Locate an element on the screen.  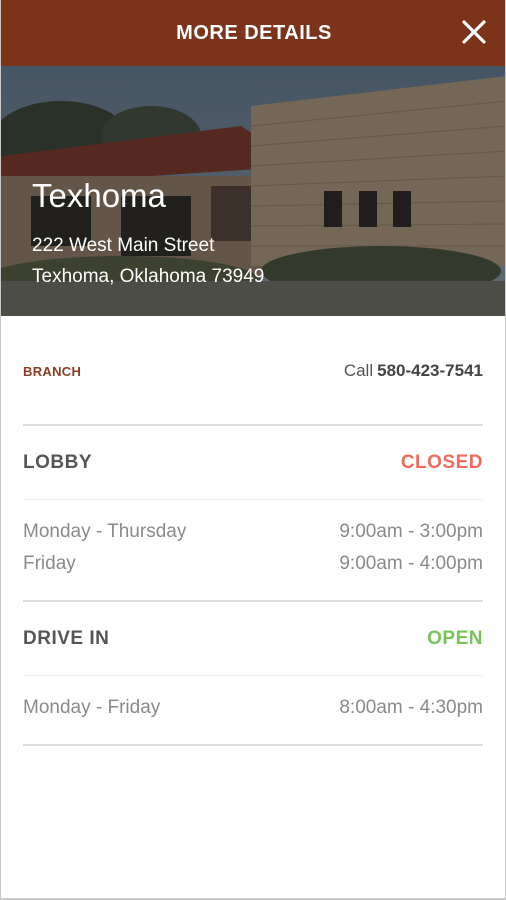
hours-days: Monday - Friday is located at coordinates (92, 707).